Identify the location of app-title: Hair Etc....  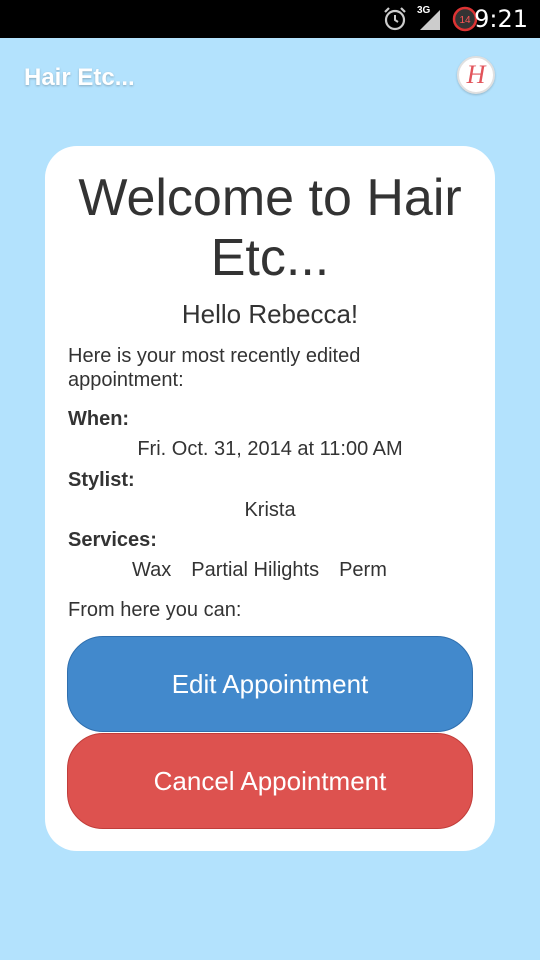
(79, 77).